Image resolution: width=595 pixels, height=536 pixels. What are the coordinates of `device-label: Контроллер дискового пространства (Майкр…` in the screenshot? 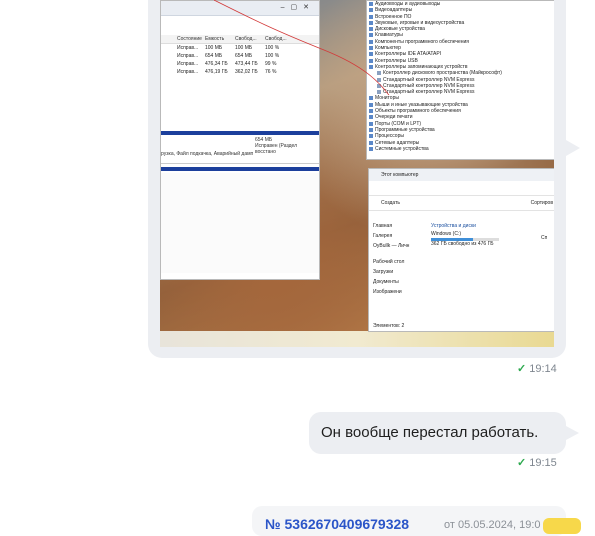 It's located at (442, 73).